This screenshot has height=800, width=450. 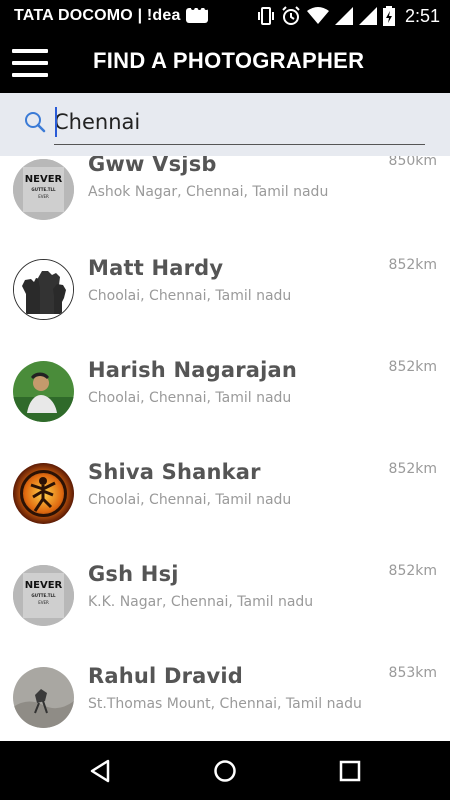 I want to click on status-bar: TATA DOCOMO | !dea 2:51, so click(x=225, y=16).